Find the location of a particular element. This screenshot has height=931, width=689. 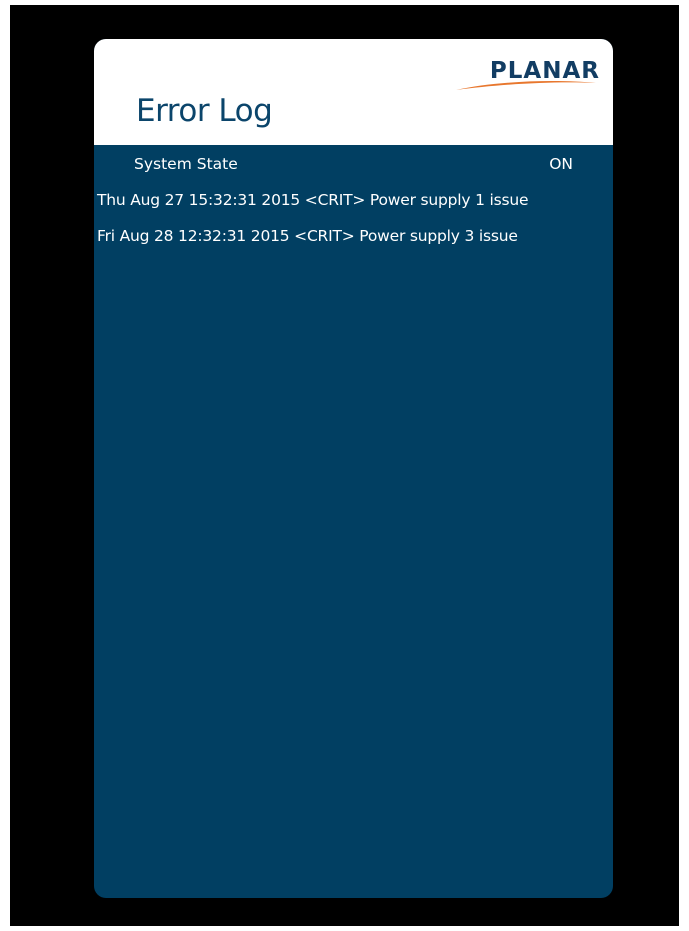

page-title: Error Log is located at coordinates (204, 111).